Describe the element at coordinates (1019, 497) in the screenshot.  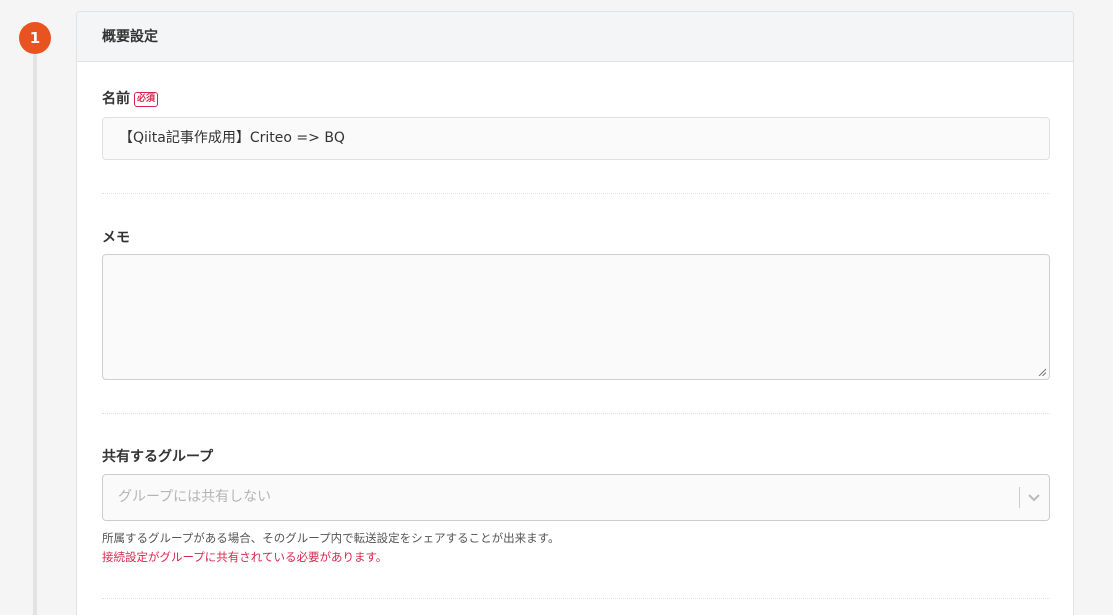
I see `select-separator` at that location.